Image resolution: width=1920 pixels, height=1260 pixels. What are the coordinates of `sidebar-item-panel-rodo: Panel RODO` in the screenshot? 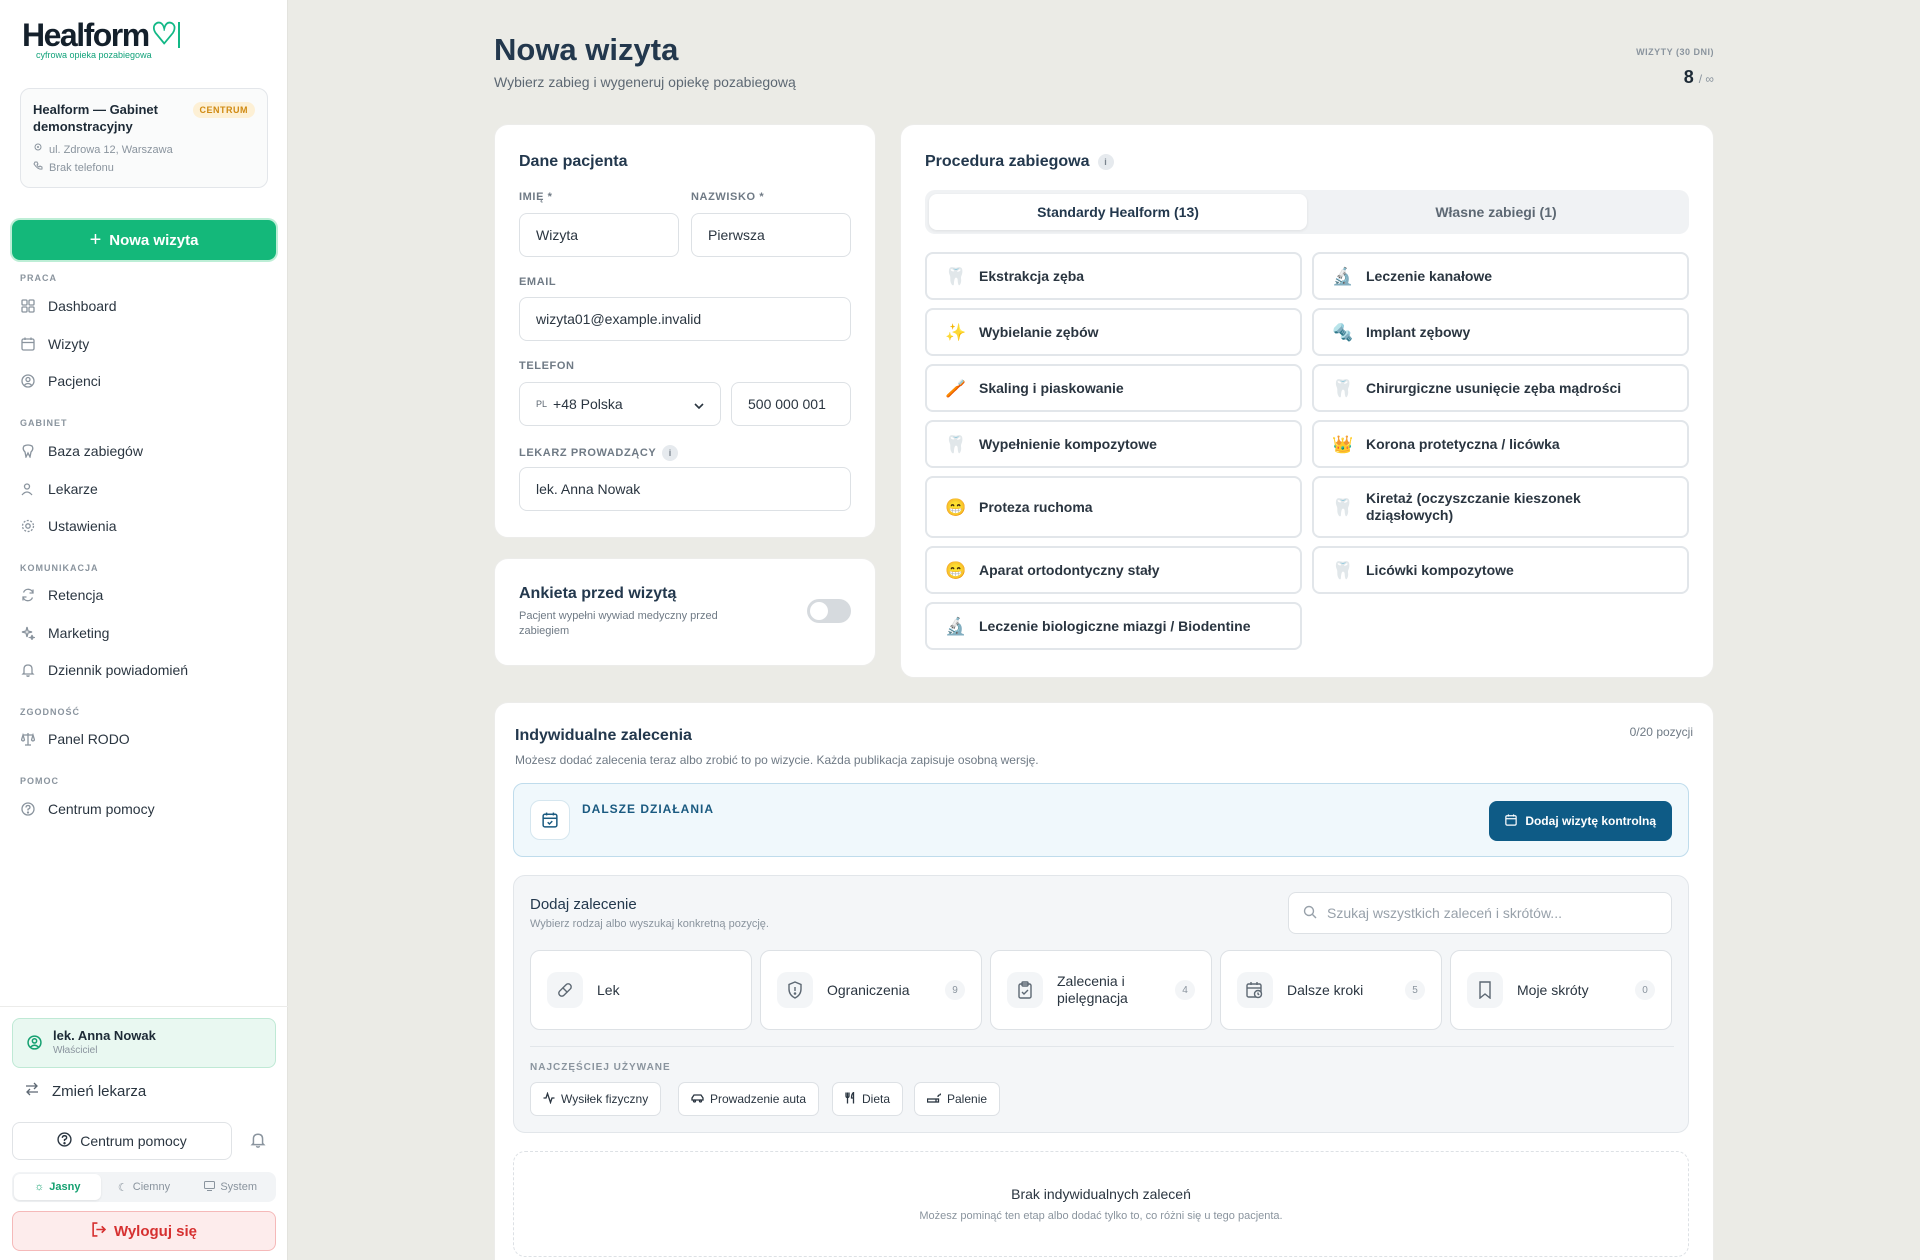 It's located at (145, 739).